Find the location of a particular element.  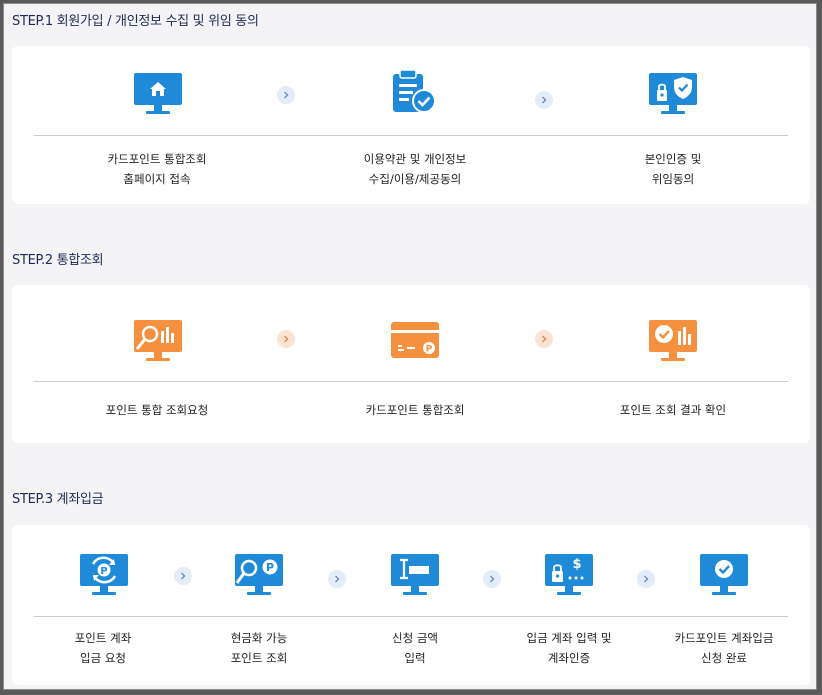

amount-input-monitor-icon is located at coordinates (415, 574).